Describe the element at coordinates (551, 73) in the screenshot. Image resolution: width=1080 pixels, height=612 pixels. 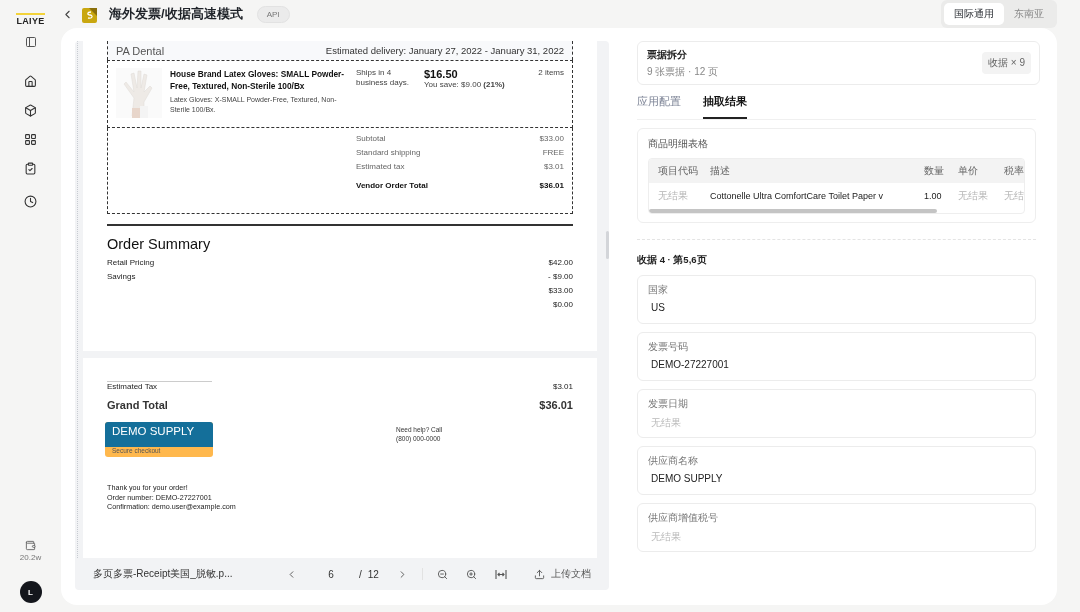
I see `item-quantity: 2 items` at that location.